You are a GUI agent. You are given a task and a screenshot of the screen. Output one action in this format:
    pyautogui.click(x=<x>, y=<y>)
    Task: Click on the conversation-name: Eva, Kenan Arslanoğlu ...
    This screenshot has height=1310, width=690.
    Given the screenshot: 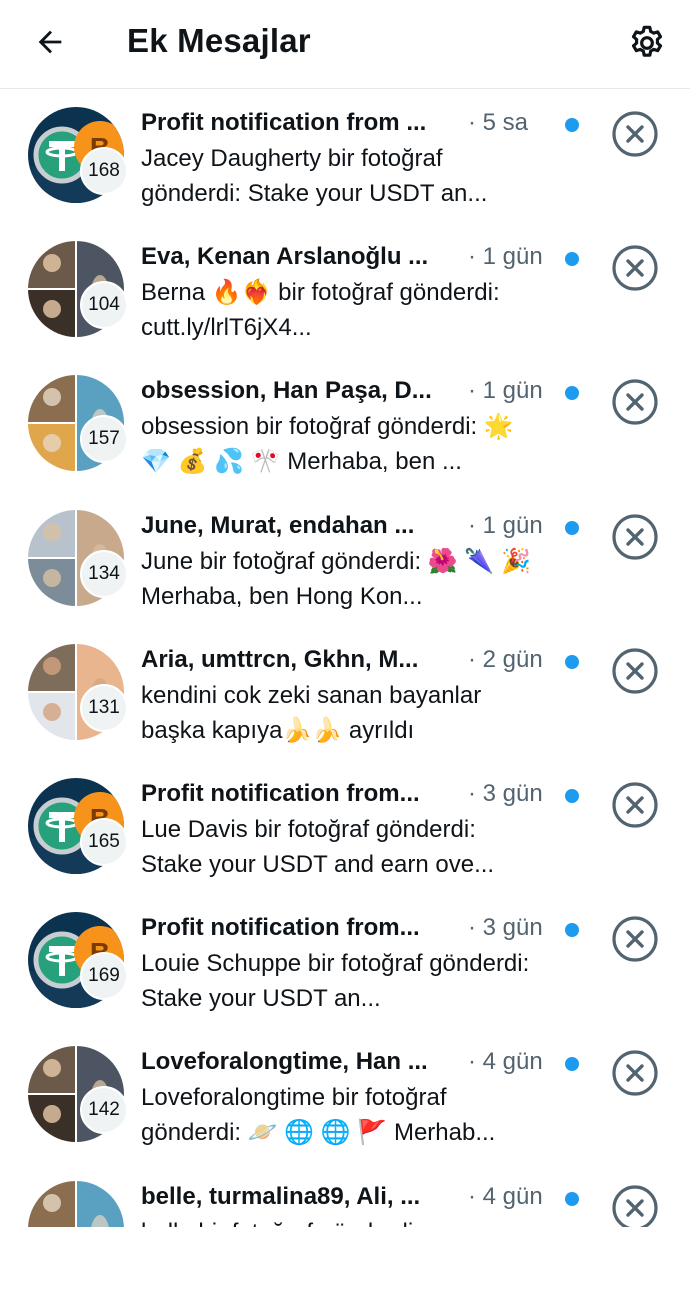 What is the action you would take?
    pyautogui.click(x=285, y=257)
    